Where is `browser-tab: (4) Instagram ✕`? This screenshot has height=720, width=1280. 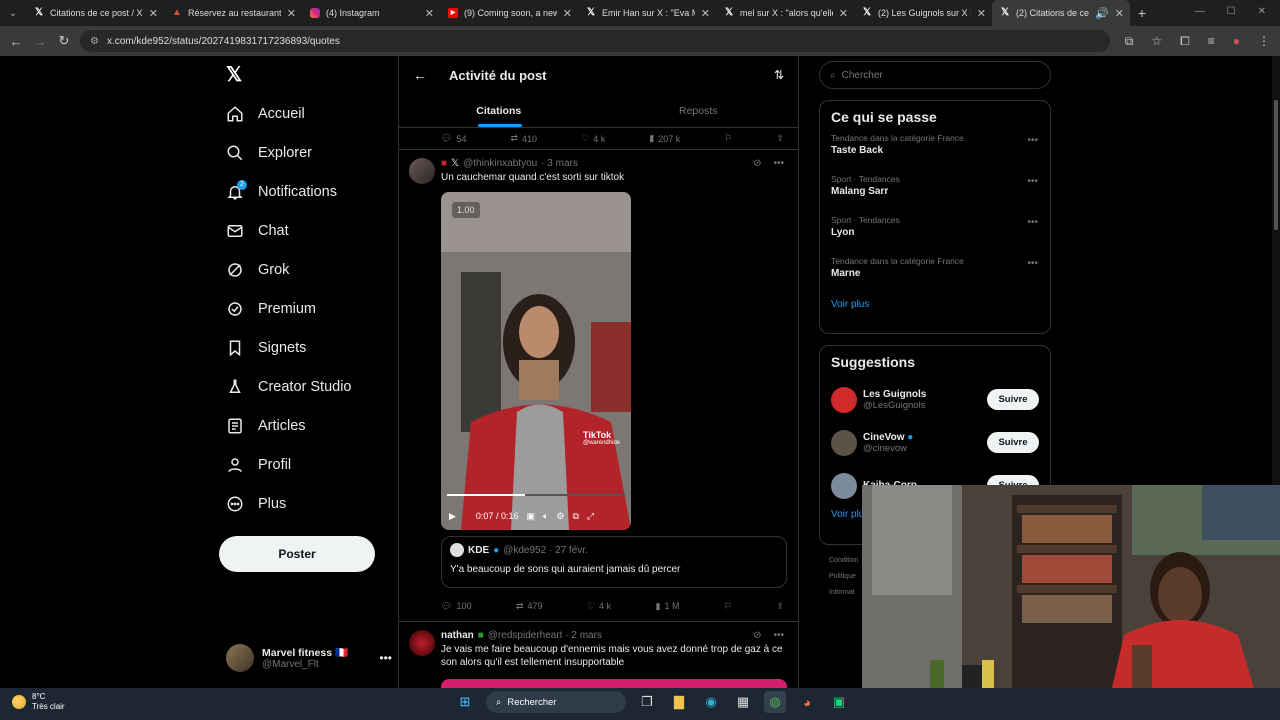 browser-tab: (4) Instagram ✕ is located at coordinates (371, 13).